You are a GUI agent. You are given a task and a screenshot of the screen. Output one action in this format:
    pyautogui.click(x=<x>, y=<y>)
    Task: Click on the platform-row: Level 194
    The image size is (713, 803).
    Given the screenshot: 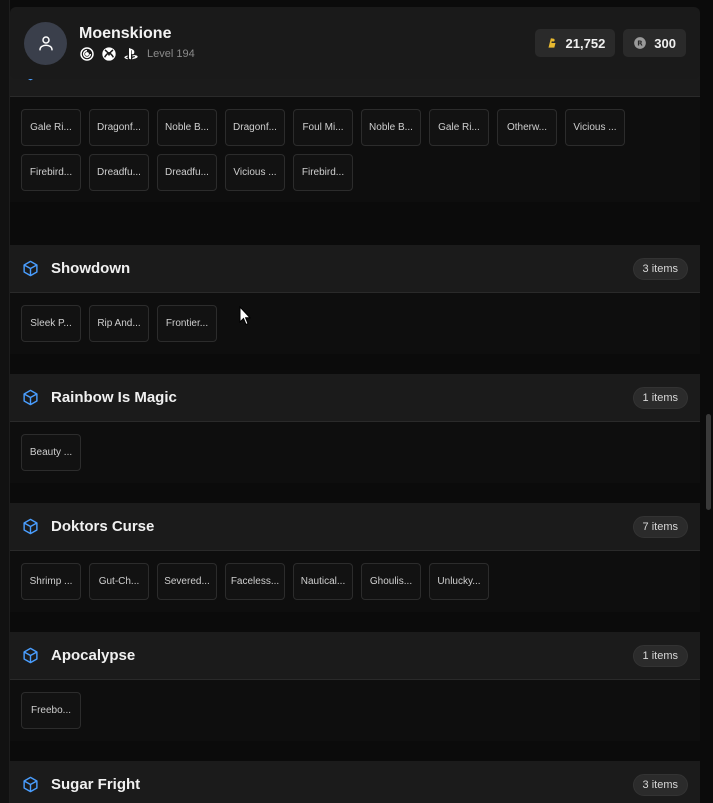 What is the action you would take?
    pyautogui.click(x=137, y=54)
    